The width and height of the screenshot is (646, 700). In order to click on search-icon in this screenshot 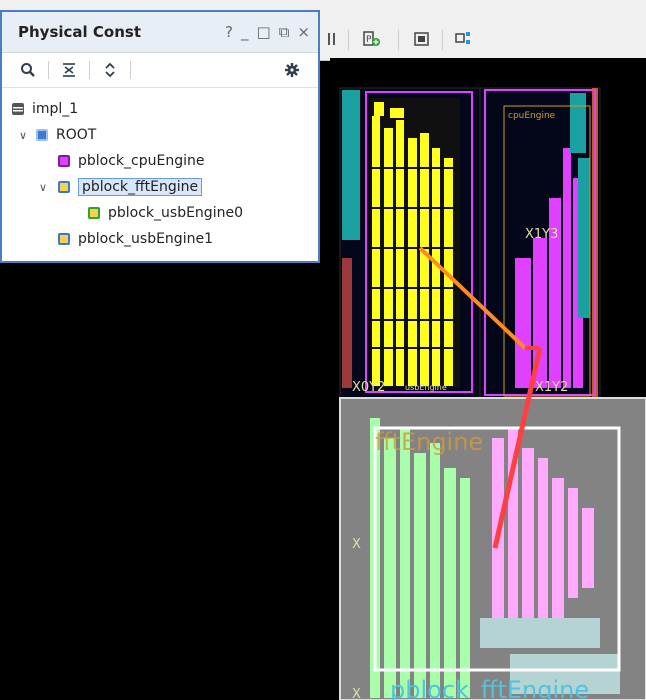, I will do `click(28, 70)`.